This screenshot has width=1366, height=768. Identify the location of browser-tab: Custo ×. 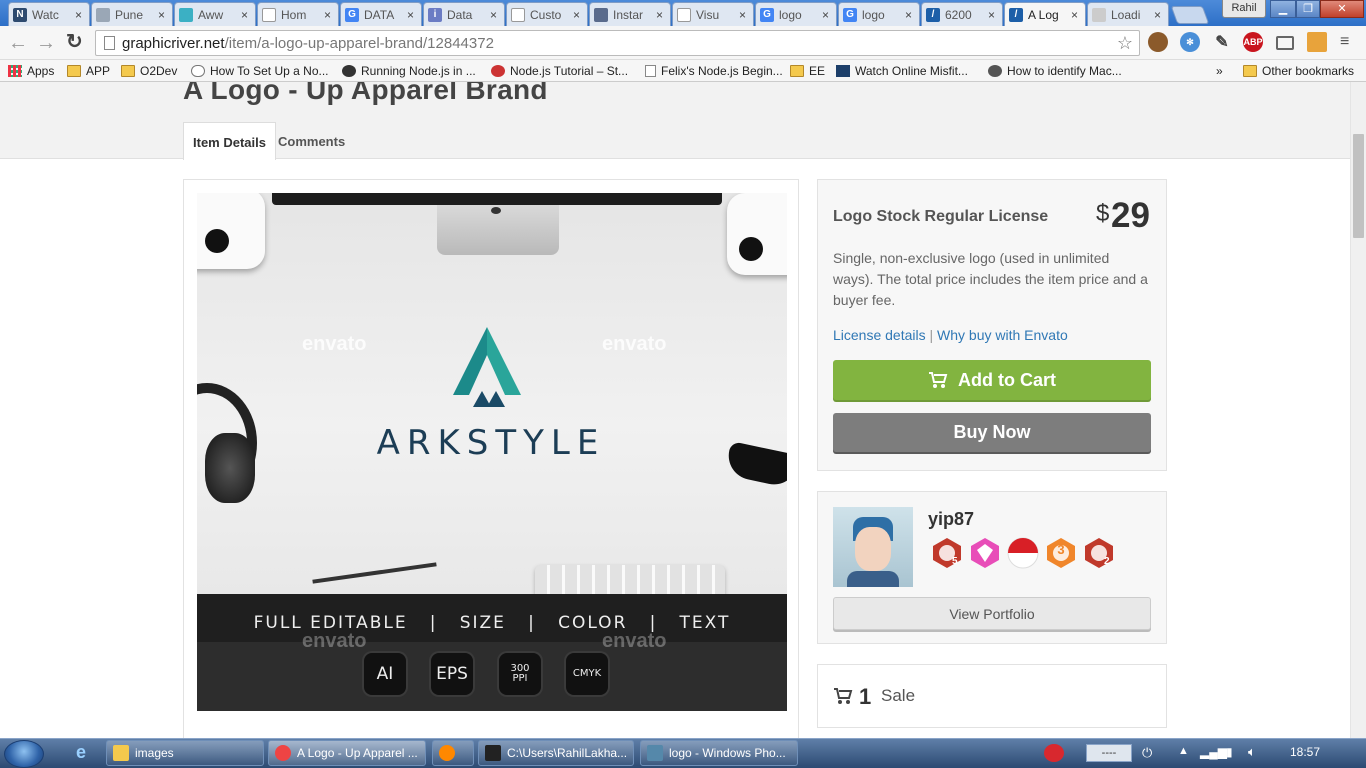
(547, 14).